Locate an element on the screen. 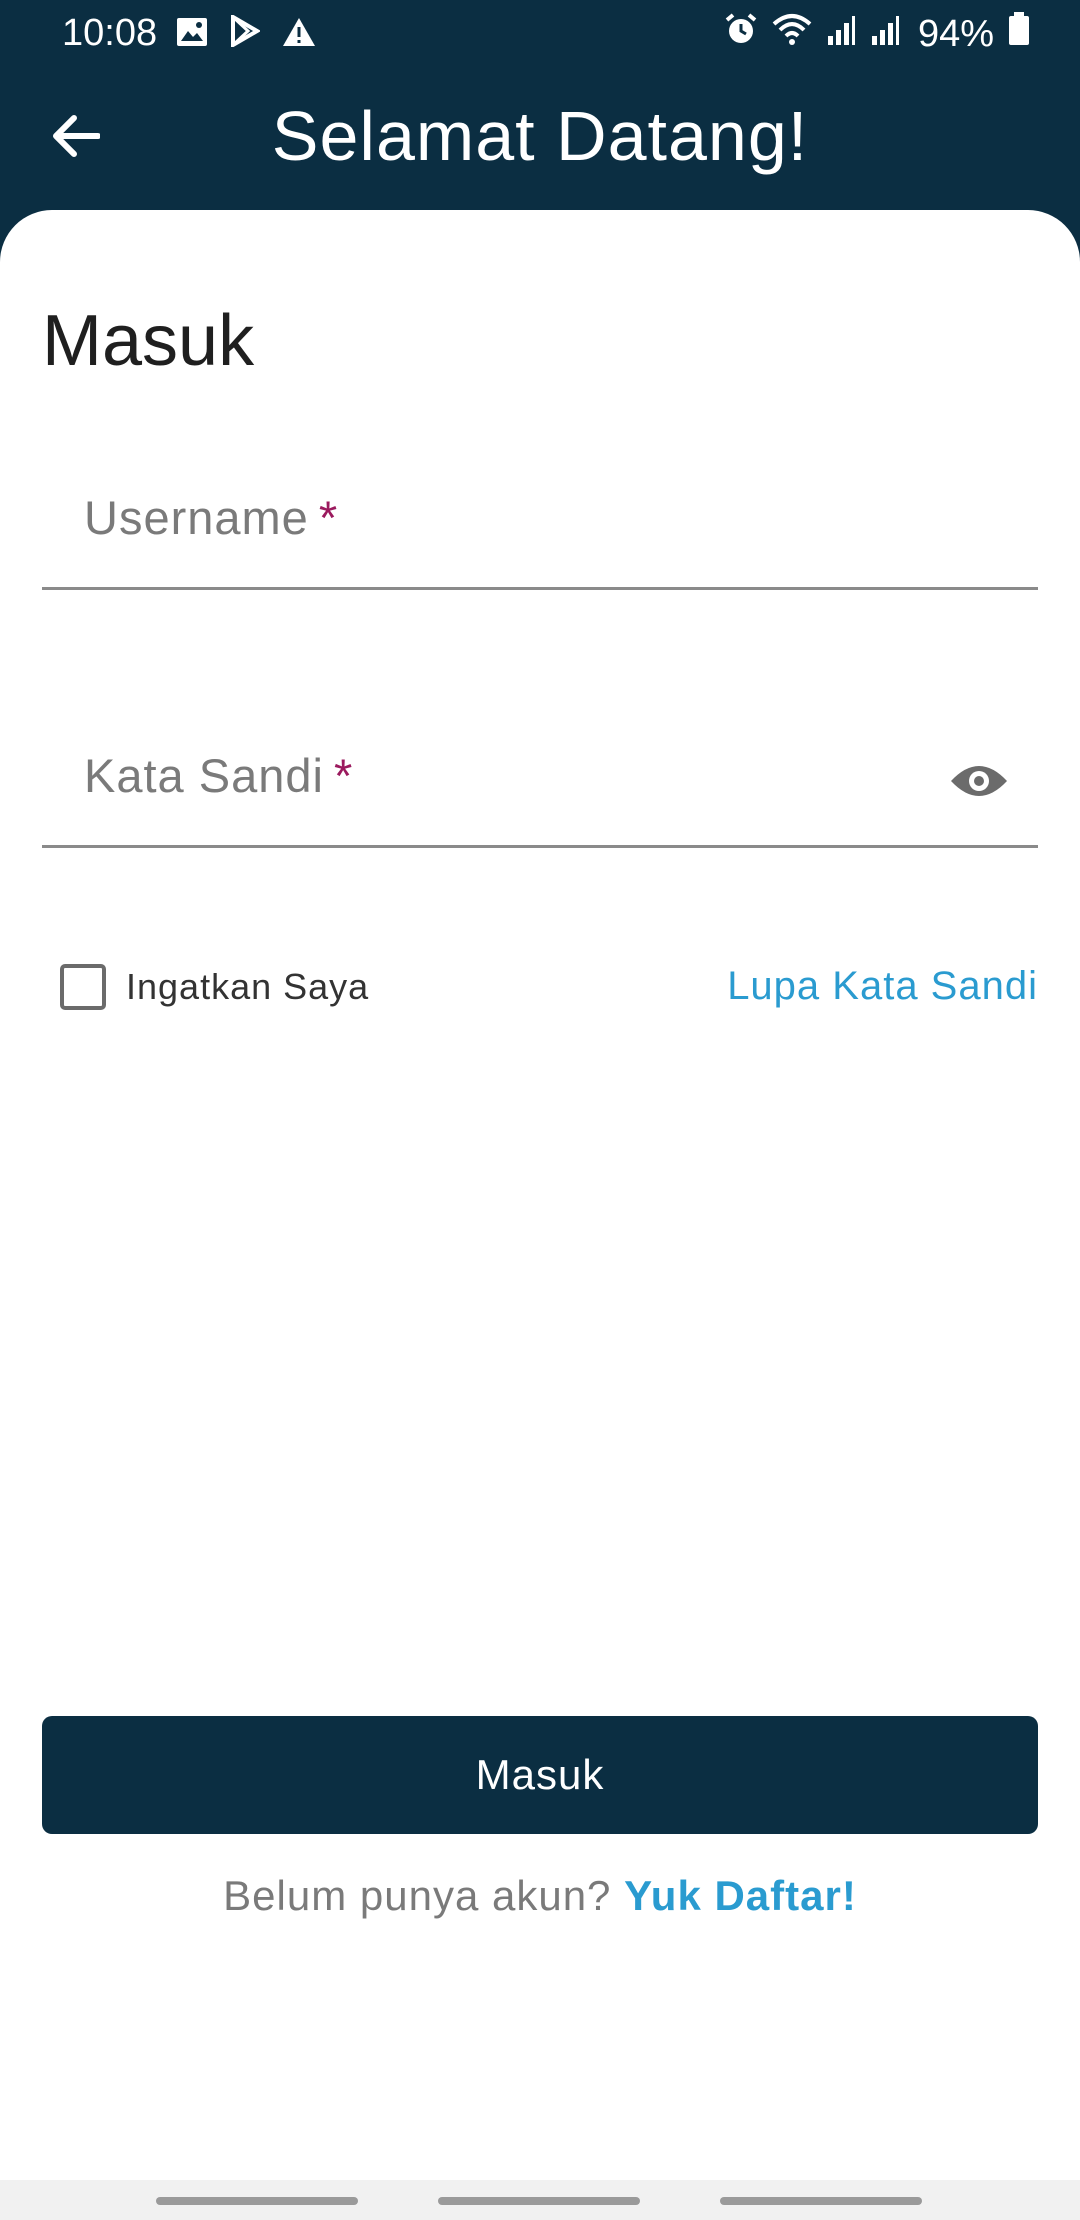  toggle-password-visibility-button is located at coordinates (979, 783).